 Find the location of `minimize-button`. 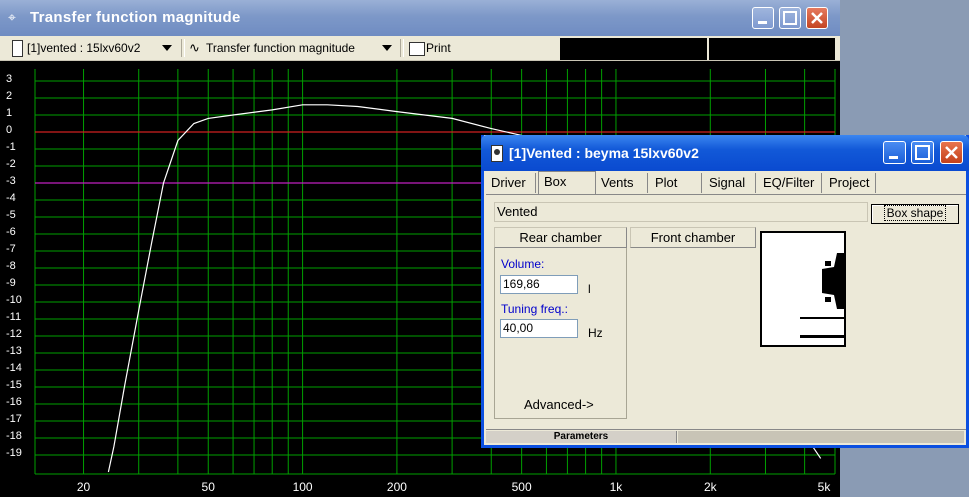

minimize-button is located at coordinates (763, 18).